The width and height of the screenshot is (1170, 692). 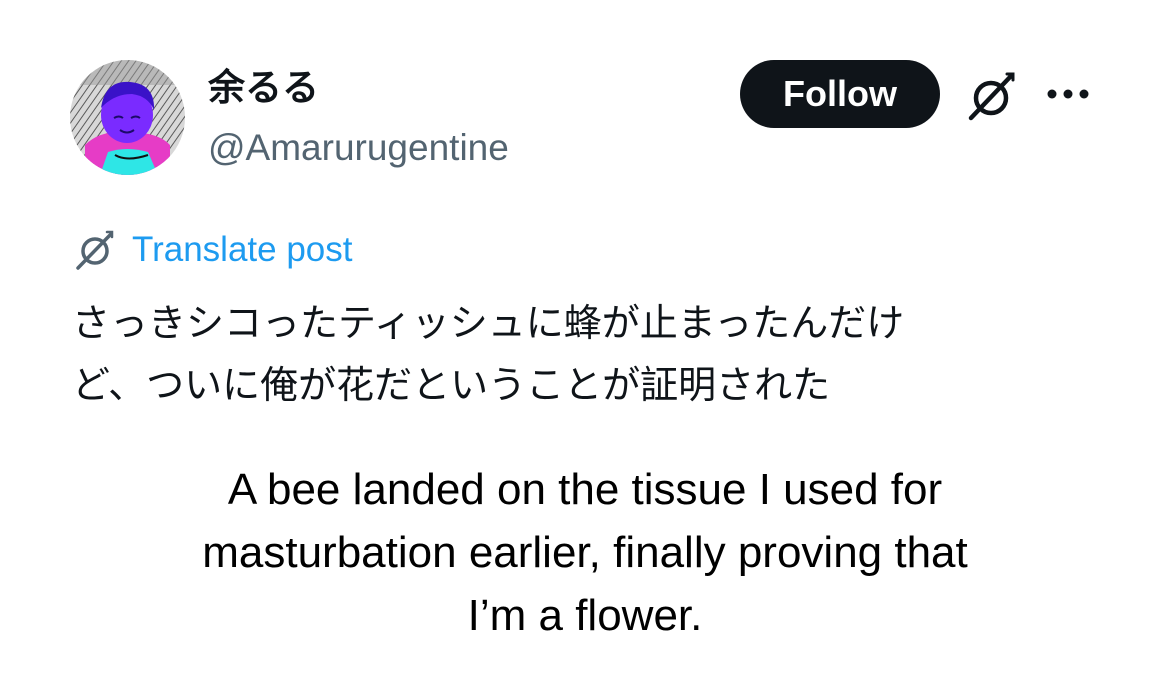 What do you see at coordinates (451, 385) in the screenshot?
I see `post-text-line: ど、ついに俺が花だということが証明された` at bounding box center [451, 385].